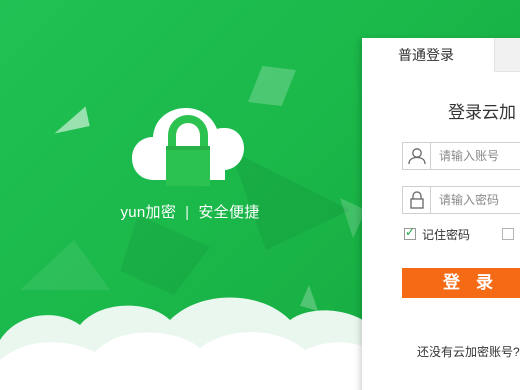  I want to click on tab-other-login, so click(507, 55).